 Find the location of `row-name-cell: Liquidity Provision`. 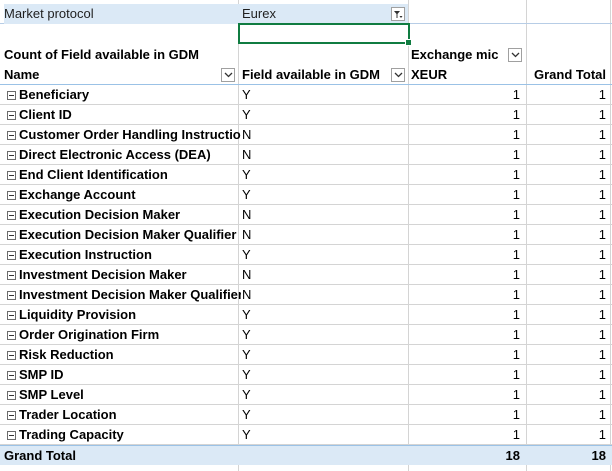

row-name-cell: Liquidity Provision is located at coordinates (124, 315).